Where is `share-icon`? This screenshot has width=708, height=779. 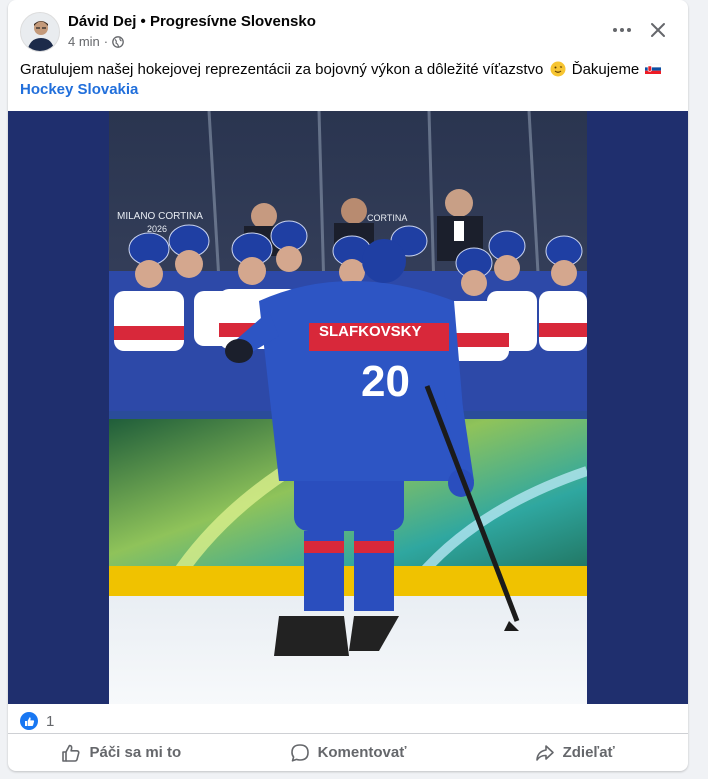 share-icon is located at coordinates (544, 752).